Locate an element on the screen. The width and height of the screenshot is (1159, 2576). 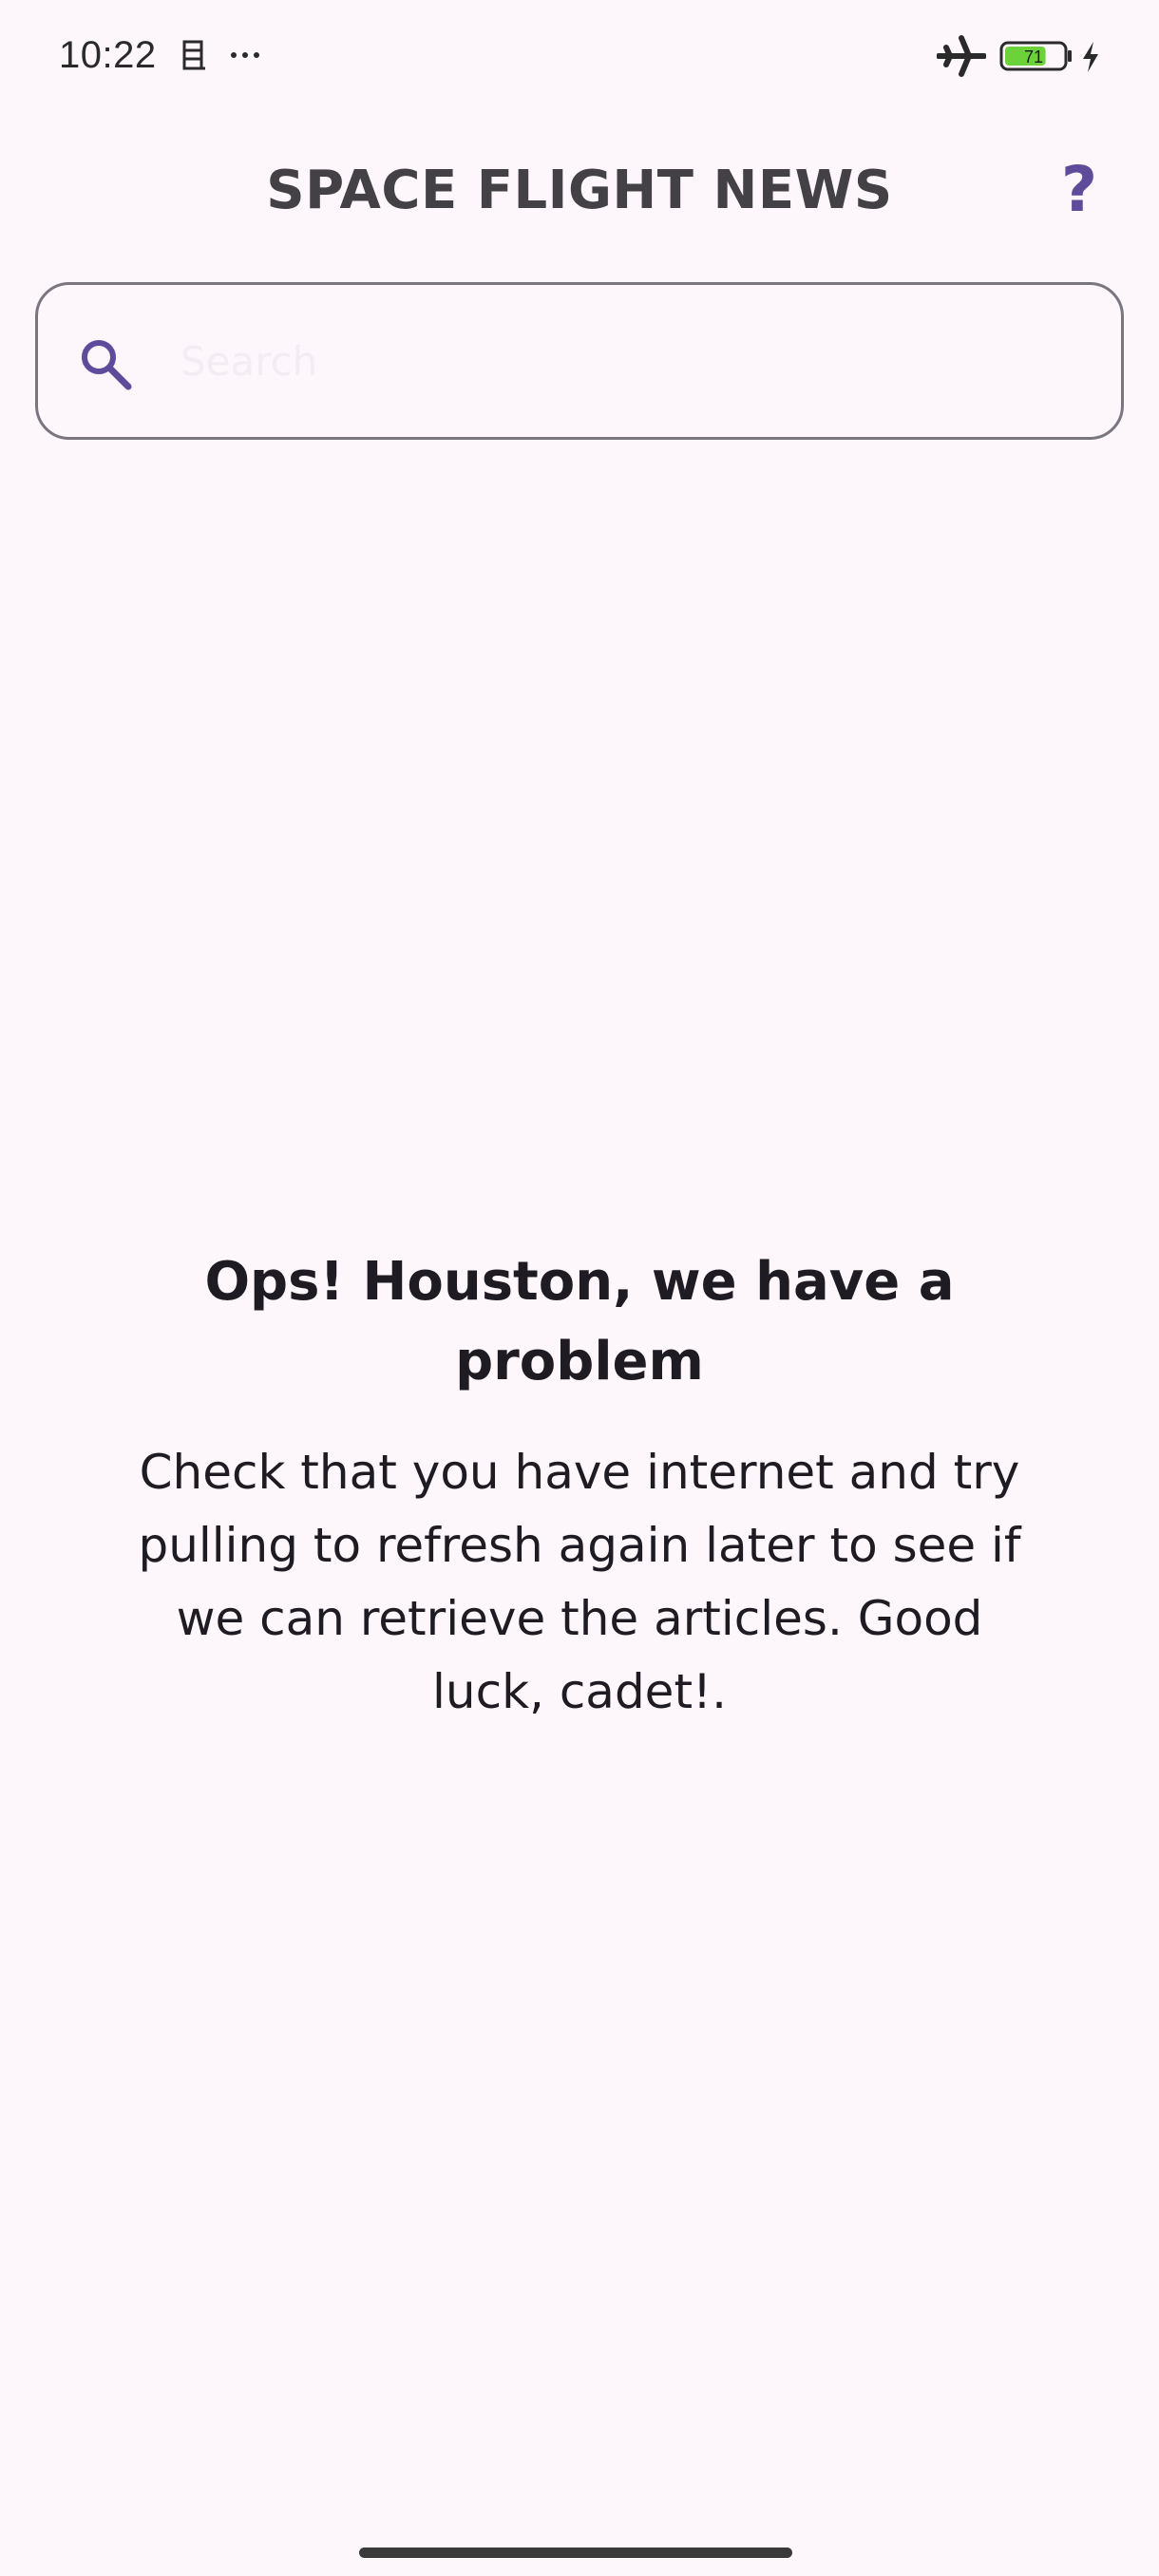
battery-icon: 71 is located at coordinates (1035, 56).